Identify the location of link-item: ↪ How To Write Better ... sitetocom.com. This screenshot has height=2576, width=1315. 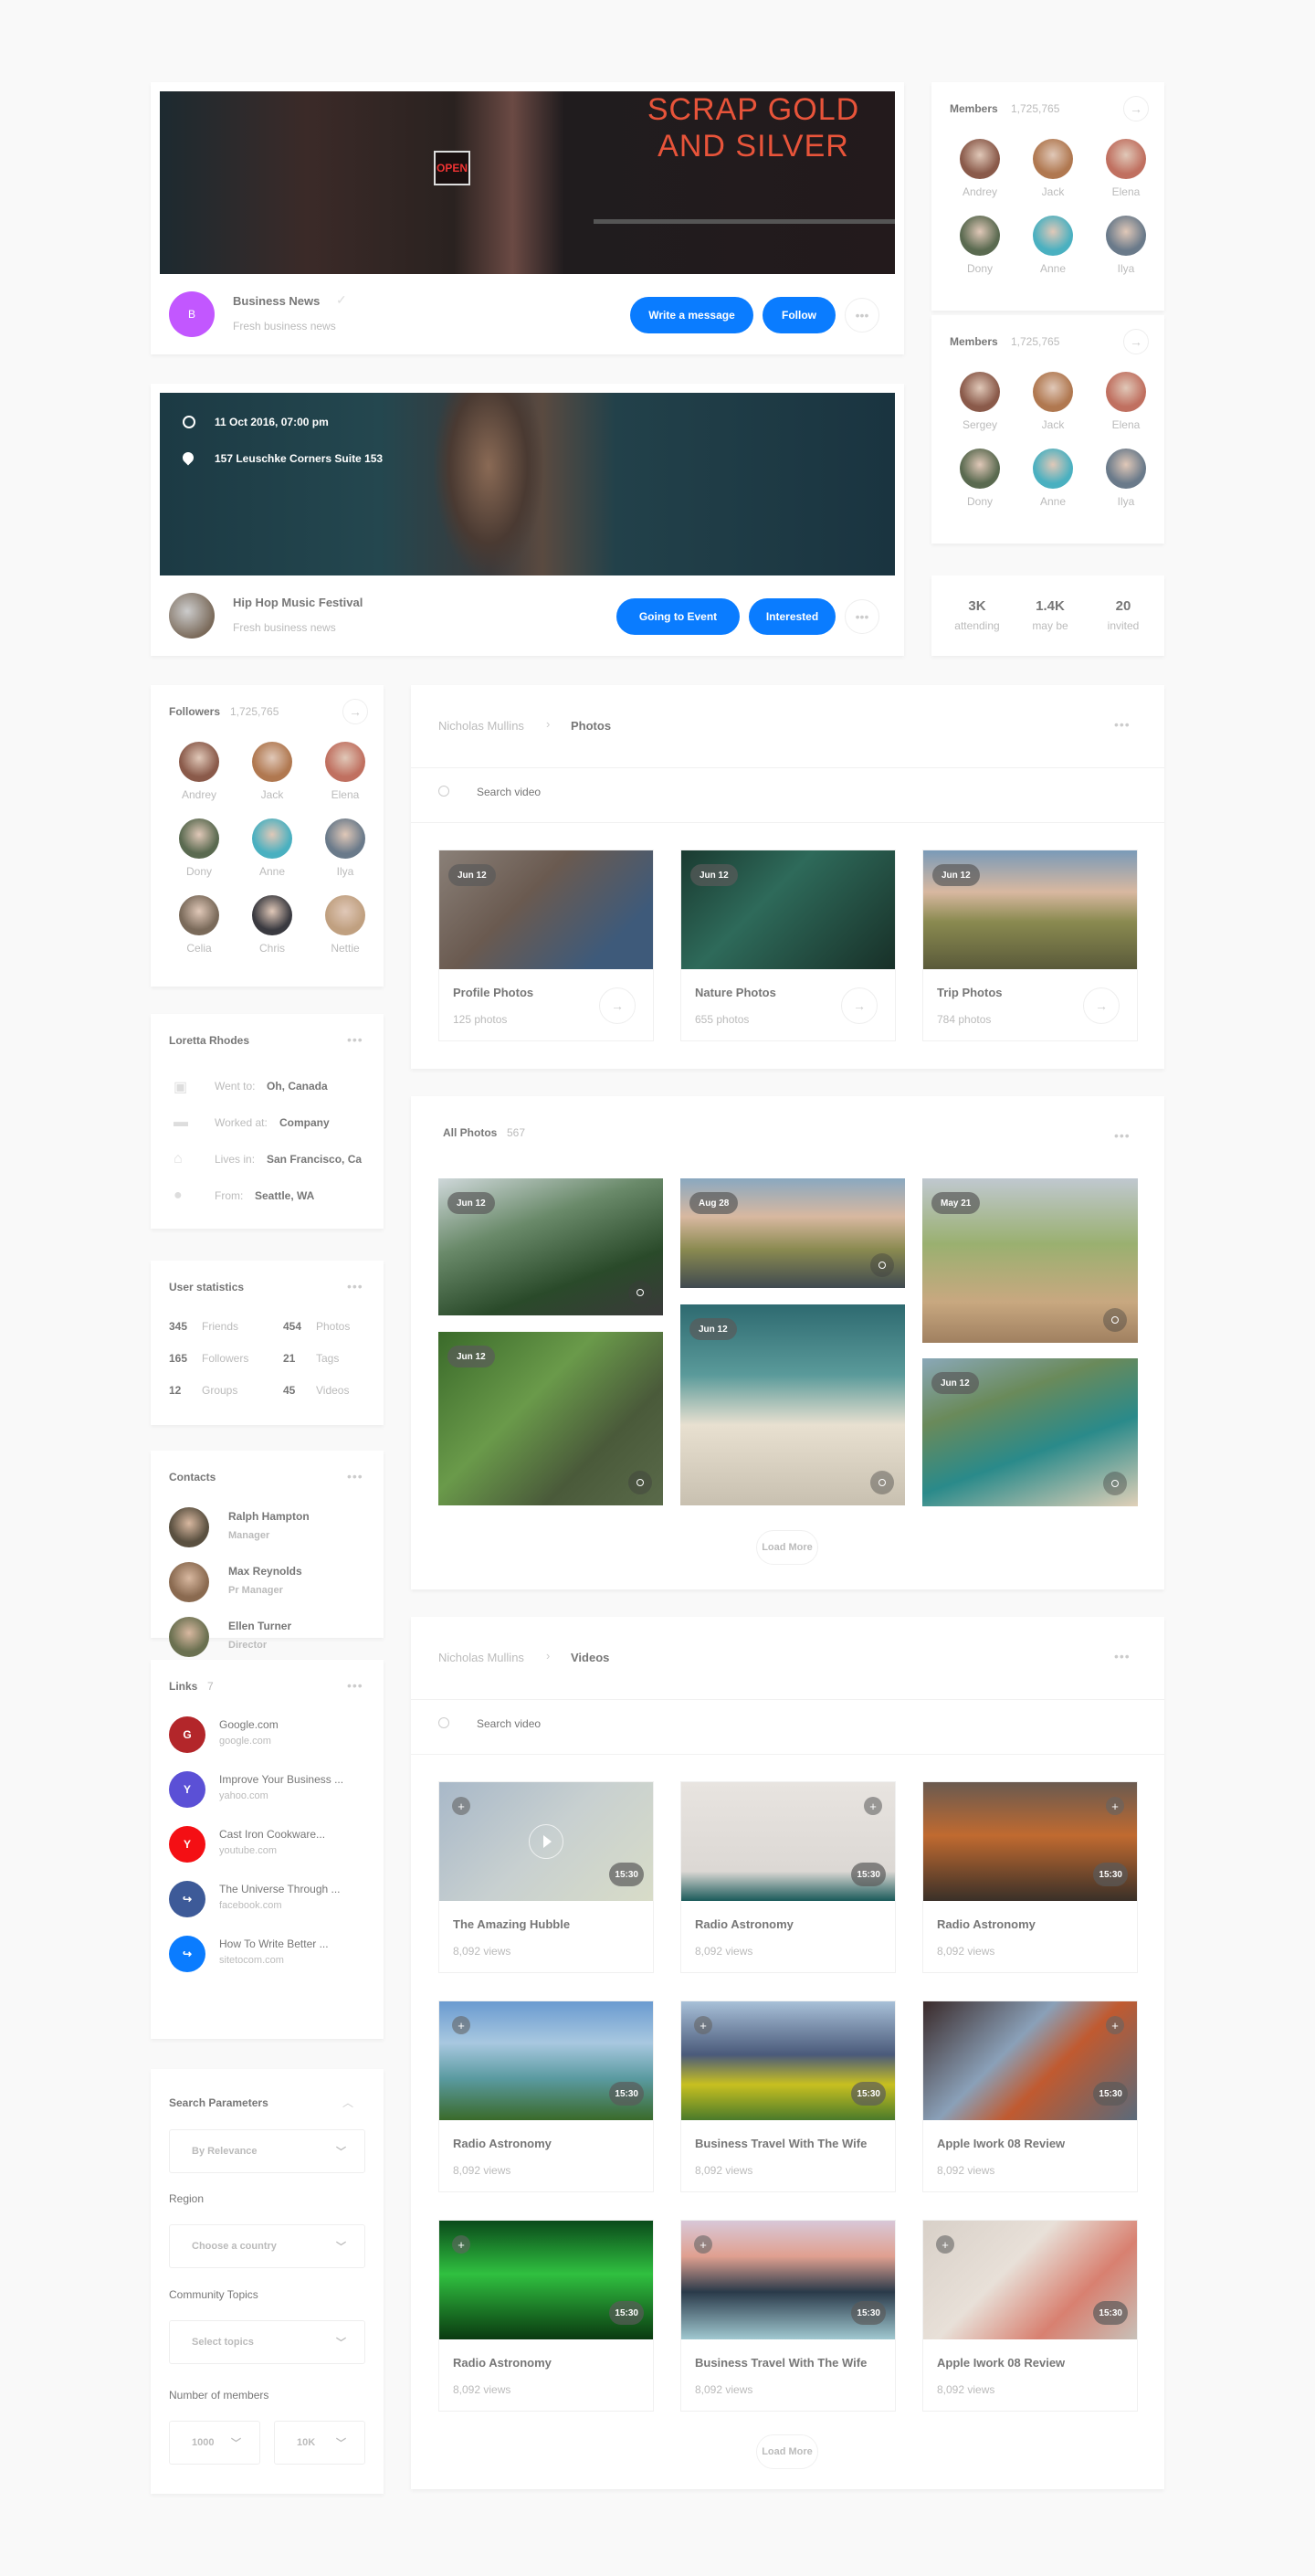
(267, 1956).